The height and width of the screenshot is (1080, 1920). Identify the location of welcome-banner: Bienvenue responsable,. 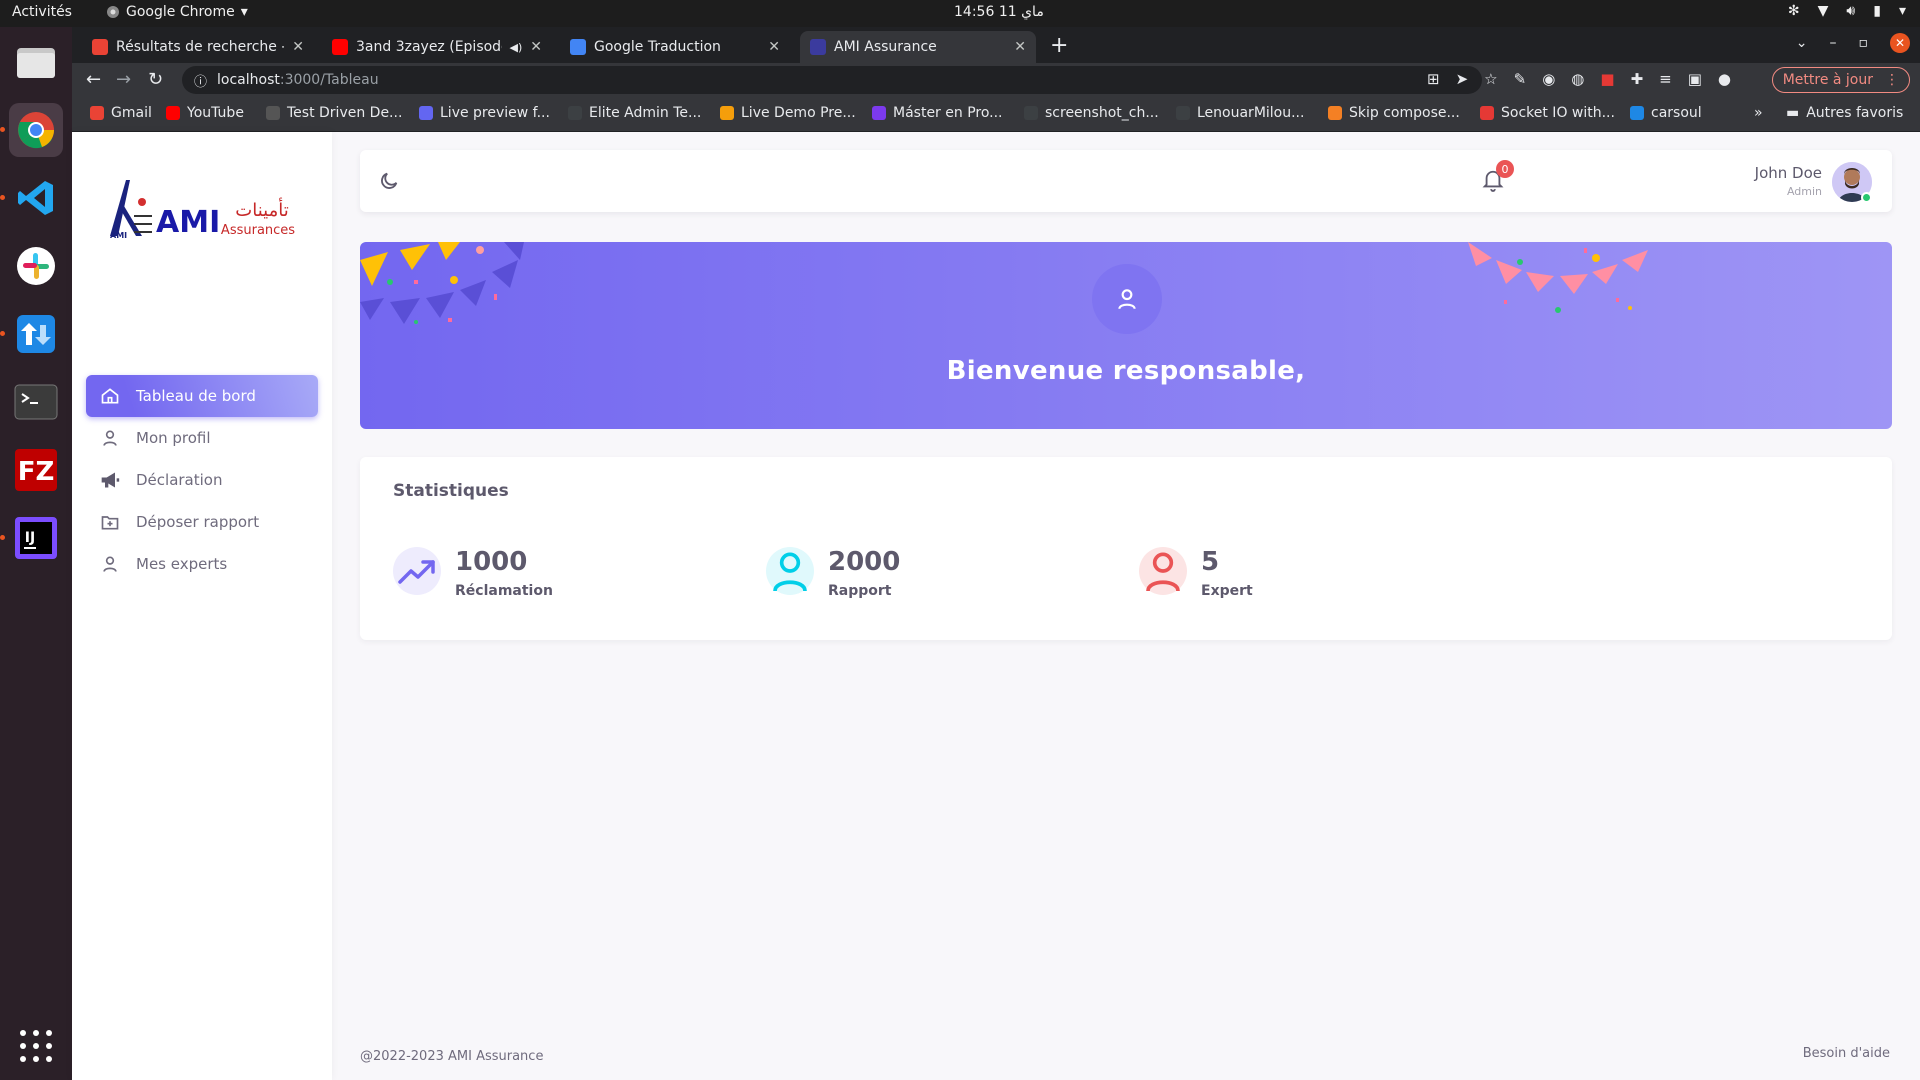
(1126, 335).